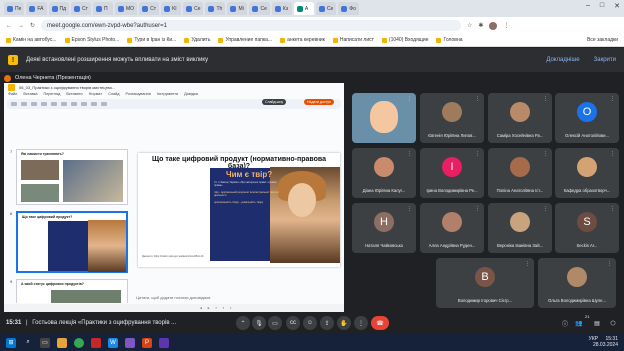 The width and height of the screenshot is (624, 351). Describe the element at coordinates (303, 8) in the screenshot. I see `browser-tab: А` at that location.